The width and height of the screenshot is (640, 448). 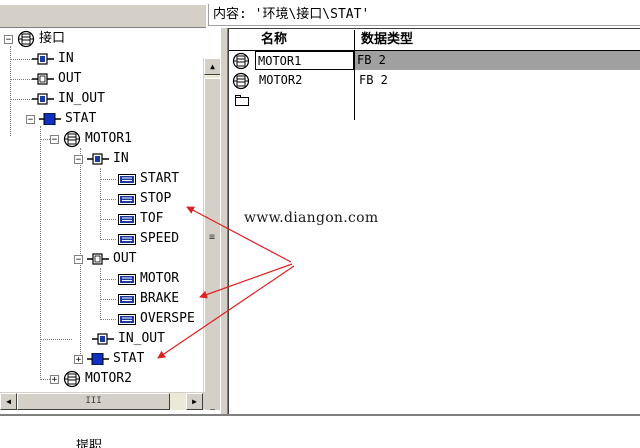 I want to click on column-header-datatype: 数据类型, so click(x=457, y=40).